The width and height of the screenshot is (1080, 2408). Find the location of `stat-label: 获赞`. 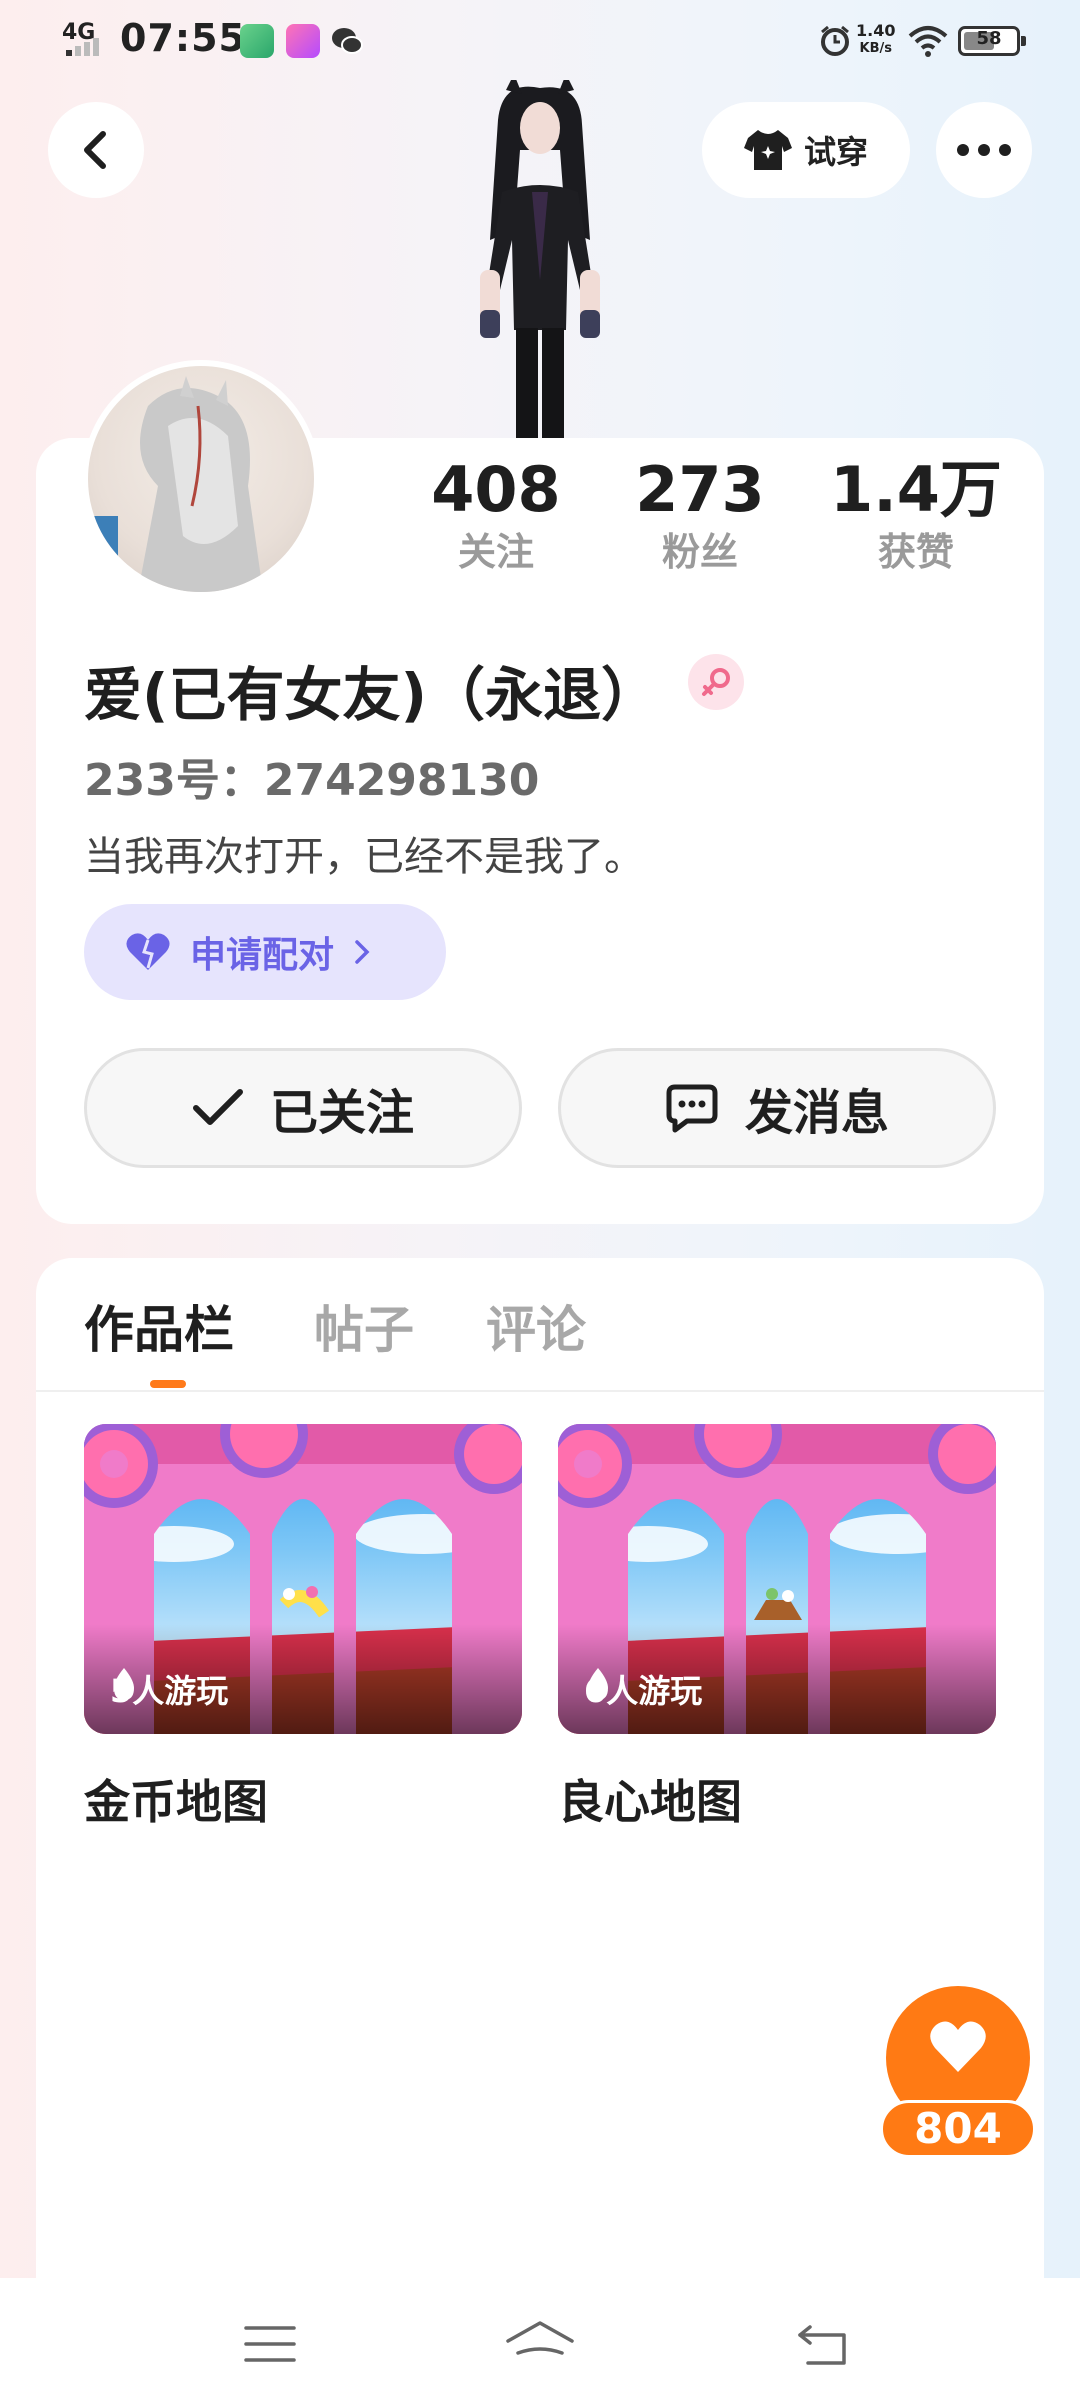

stat-label: 获赞 is located at coordinates (915, 552).